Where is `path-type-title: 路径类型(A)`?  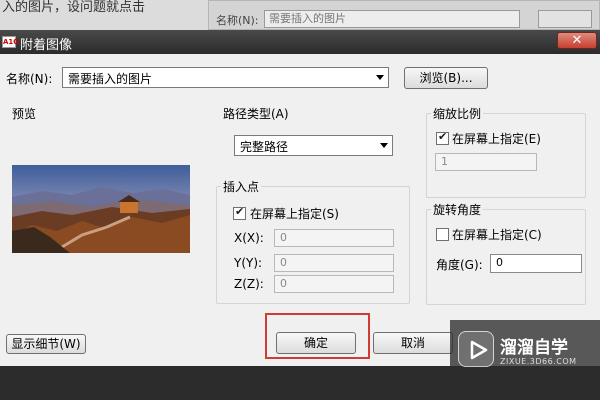
path-type-title: 路径类型(A) is located at coordinates (256, 113).